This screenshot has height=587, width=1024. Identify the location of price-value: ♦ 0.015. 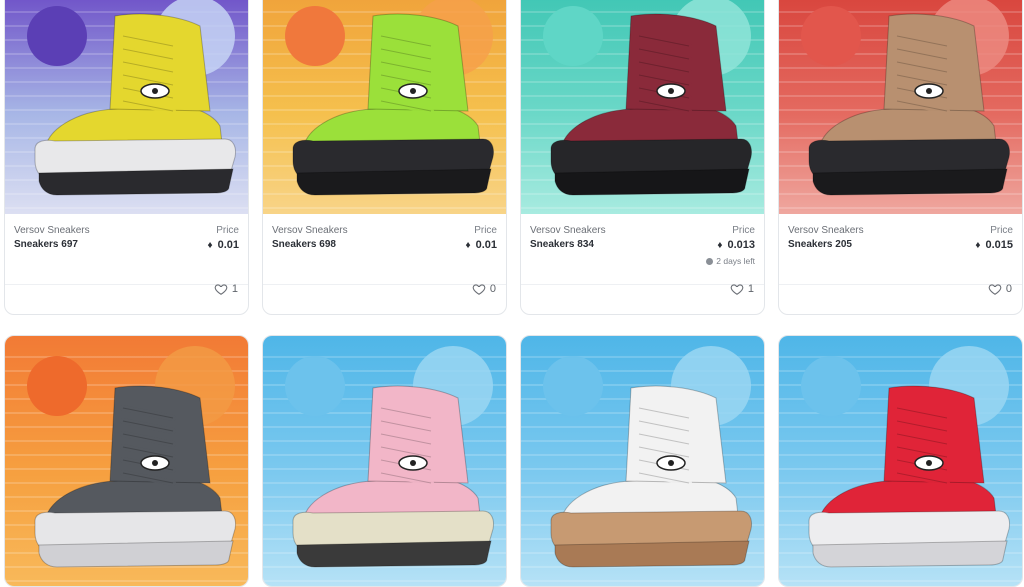
(994, 245).